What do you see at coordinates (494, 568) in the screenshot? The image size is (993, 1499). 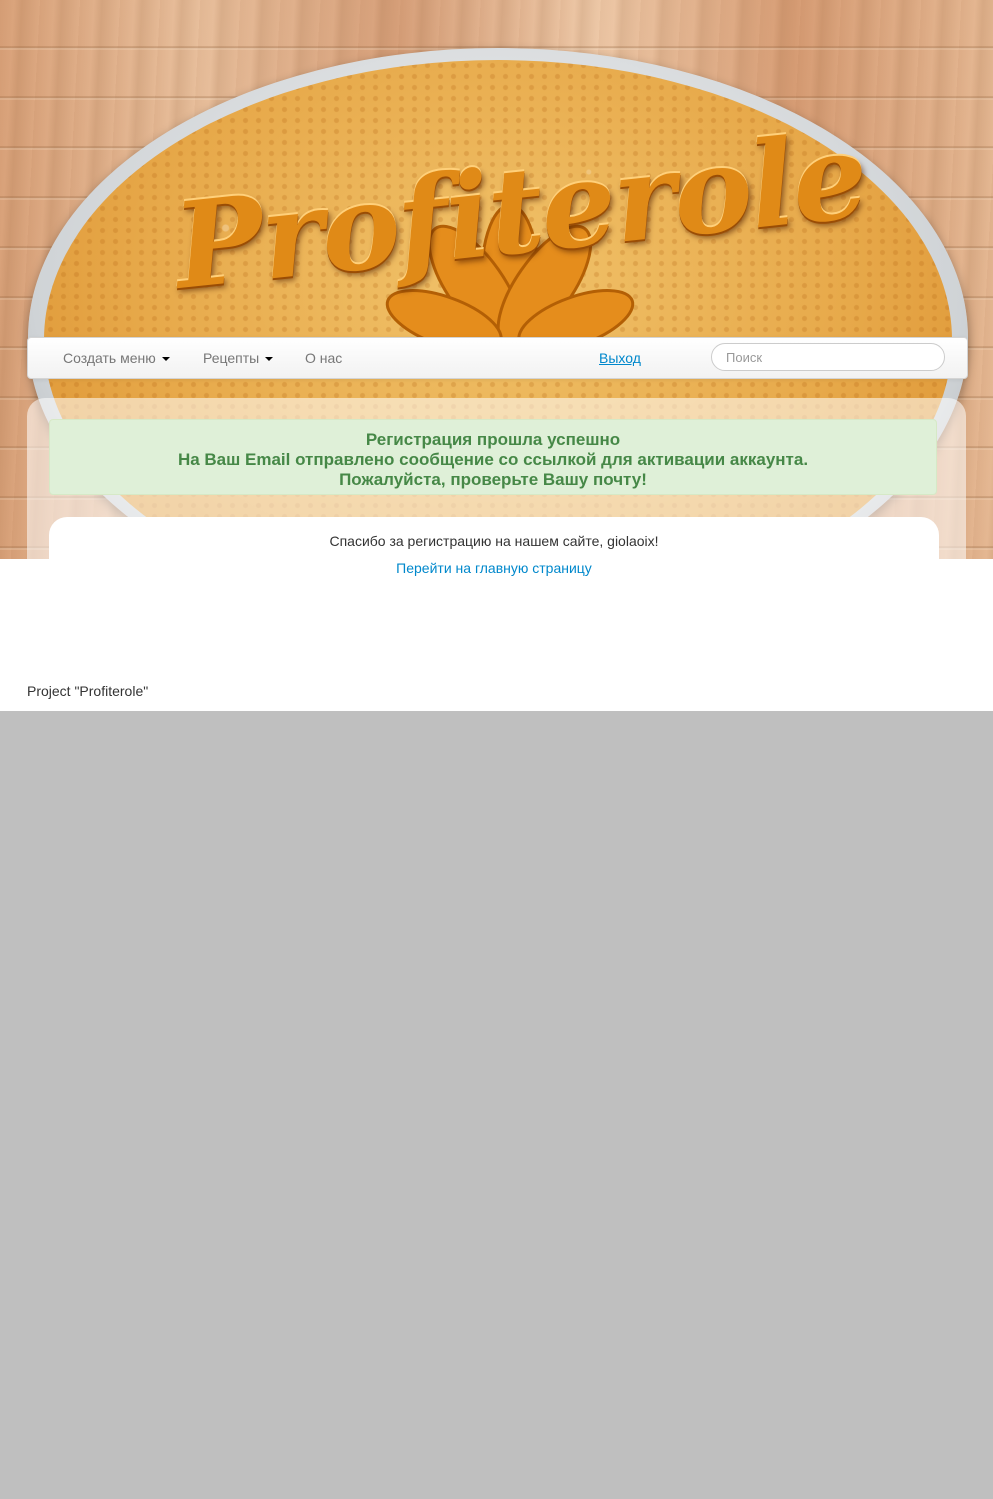 I see `home-page-link: Перейти на главную страницу` at bounding box center [494, 568].